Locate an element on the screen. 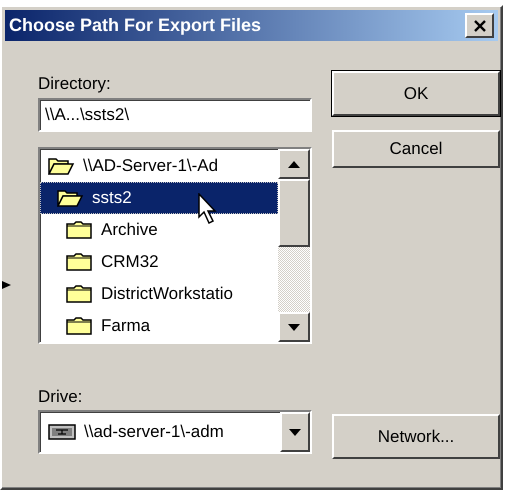 The height and width of the screenshot is (491, 508). network-drive-icon is located at coordinates (62, 432).